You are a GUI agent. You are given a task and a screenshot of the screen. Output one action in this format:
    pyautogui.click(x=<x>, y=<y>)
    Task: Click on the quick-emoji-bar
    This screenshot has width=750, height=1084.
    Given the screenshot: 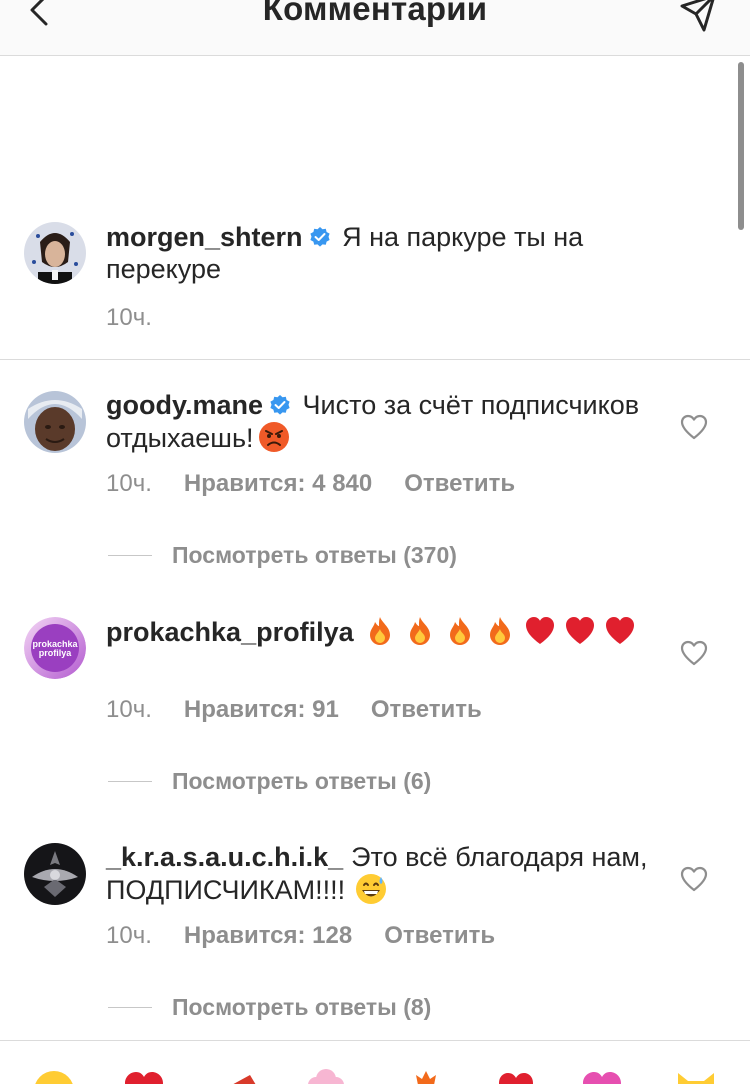 What is the action you would take?
    pyautogui.click(x=375, y=1062)
    